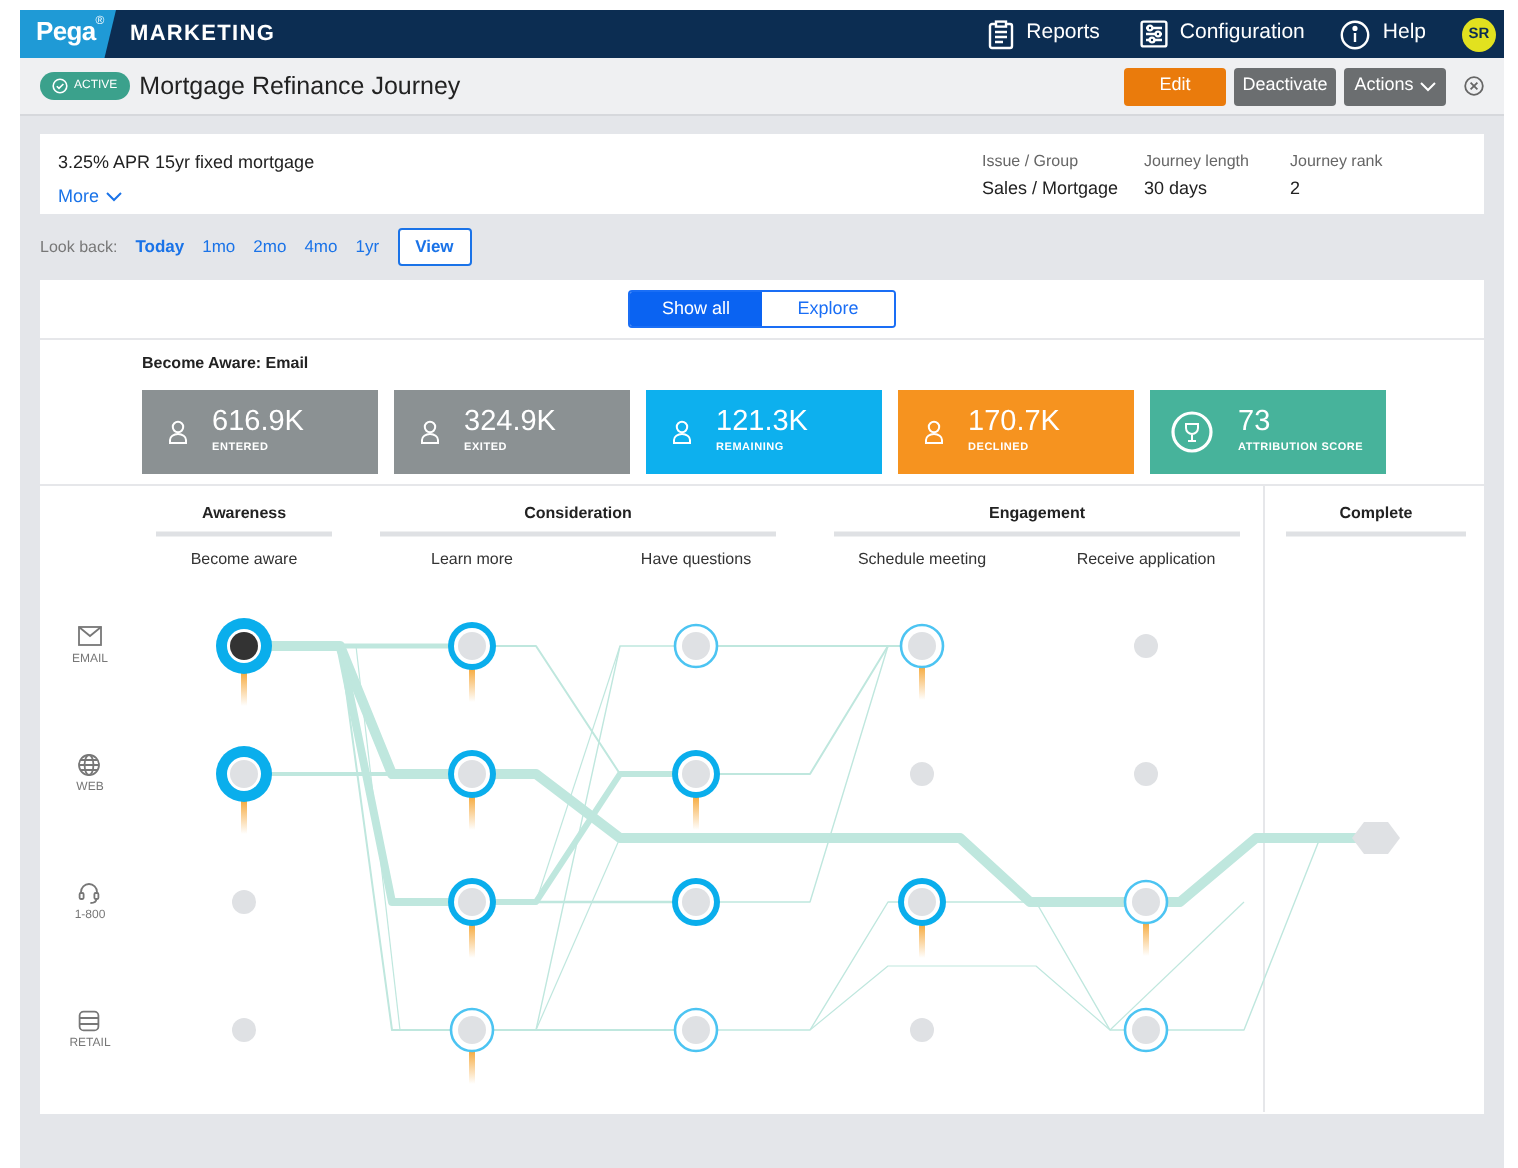  What do you see at coordinates (160, 247) in the screenshot?
I see `period-link: Today` at bounding box center [160, 247].